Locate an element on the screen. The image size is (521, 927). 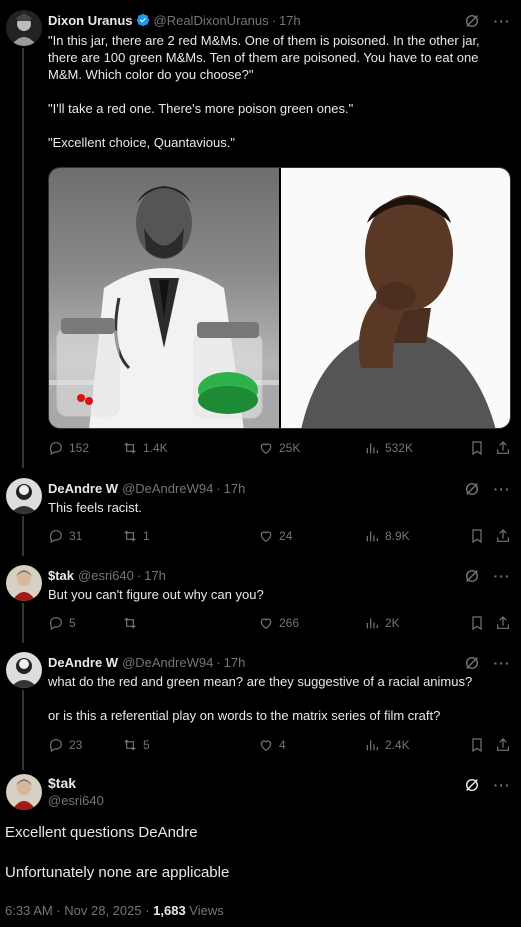
views-count: 2K is located at coordinates (392, 623).